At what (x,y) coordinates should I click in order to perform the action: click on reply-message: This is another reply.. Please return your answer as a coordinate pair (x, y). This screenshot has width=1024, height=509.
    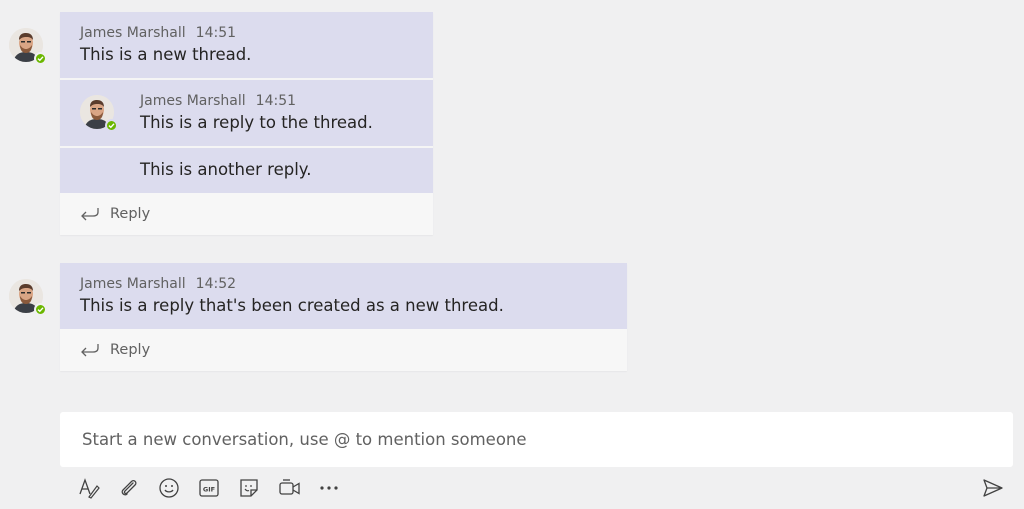
    Looking at the image, I should click on (246, 170).